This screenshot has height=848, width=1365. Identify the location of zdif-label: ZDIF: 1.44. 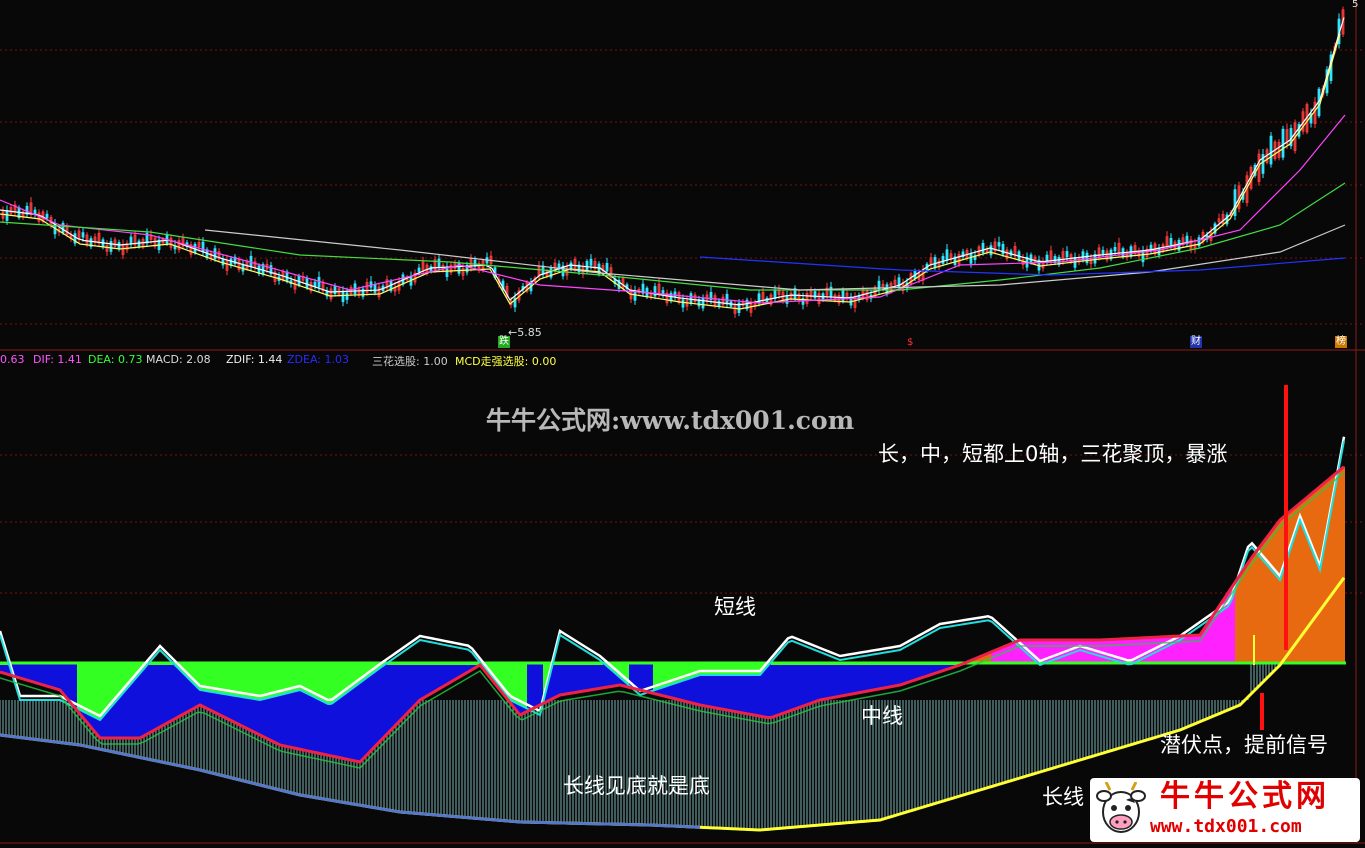
(254, 359).